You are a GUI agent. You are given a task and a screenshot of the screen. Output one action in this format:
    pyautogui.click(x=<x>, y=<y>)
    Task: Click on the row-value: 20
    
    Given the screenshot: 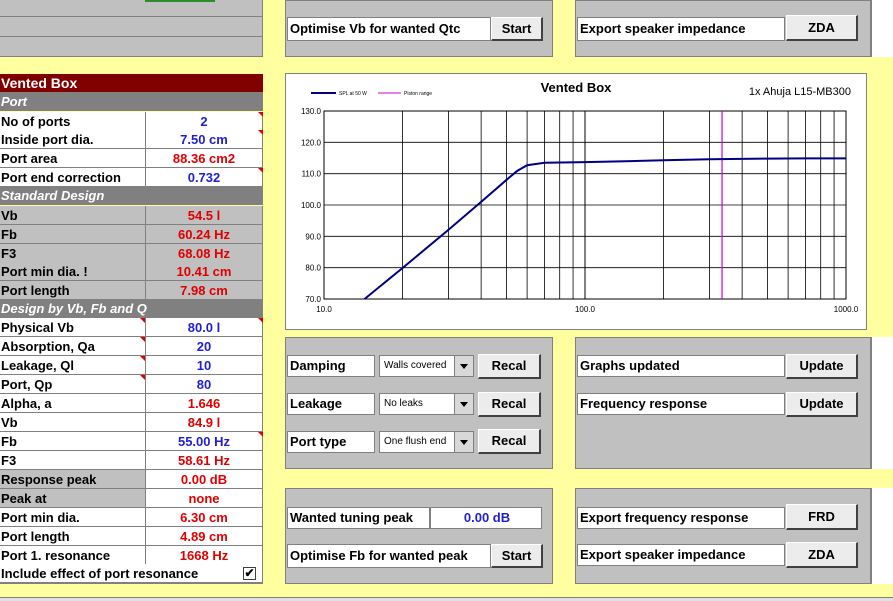 What is the action you would take?
    pyautogui.click(x=204, y=346)
    